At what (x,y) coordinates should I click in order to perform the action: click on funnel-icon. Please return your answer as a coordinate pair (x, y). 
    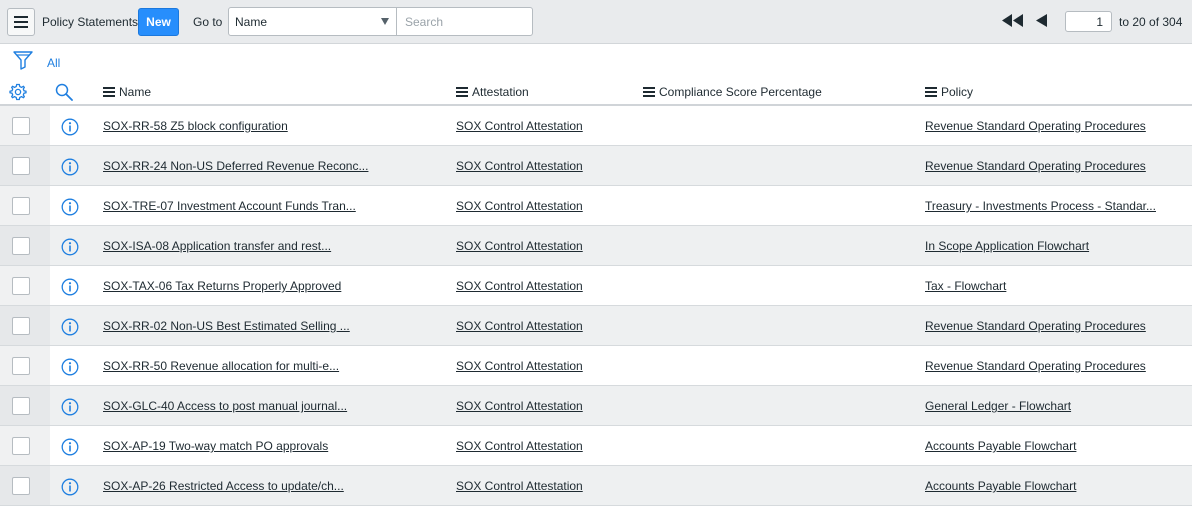
    Looking at the image, I should click on (23, 60).